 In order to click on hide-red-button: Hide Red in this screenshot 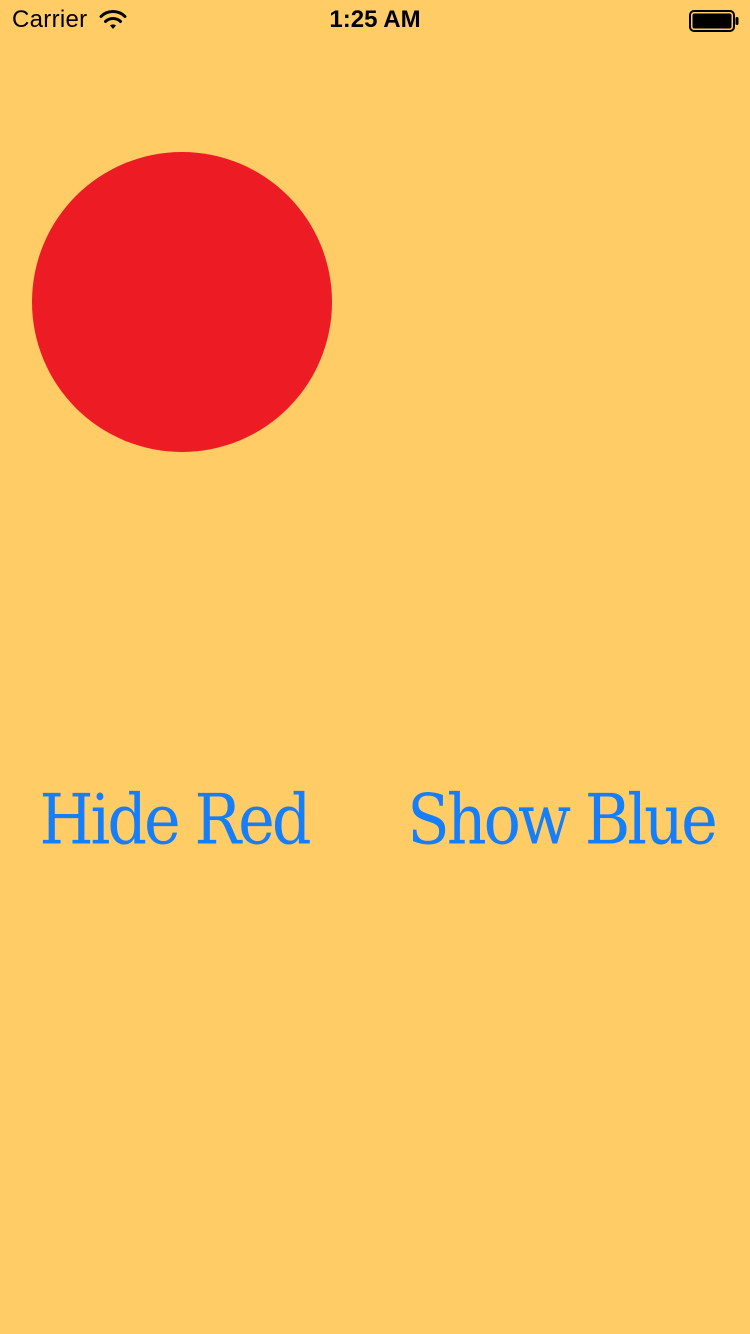, I will do `click(174, 820)`.